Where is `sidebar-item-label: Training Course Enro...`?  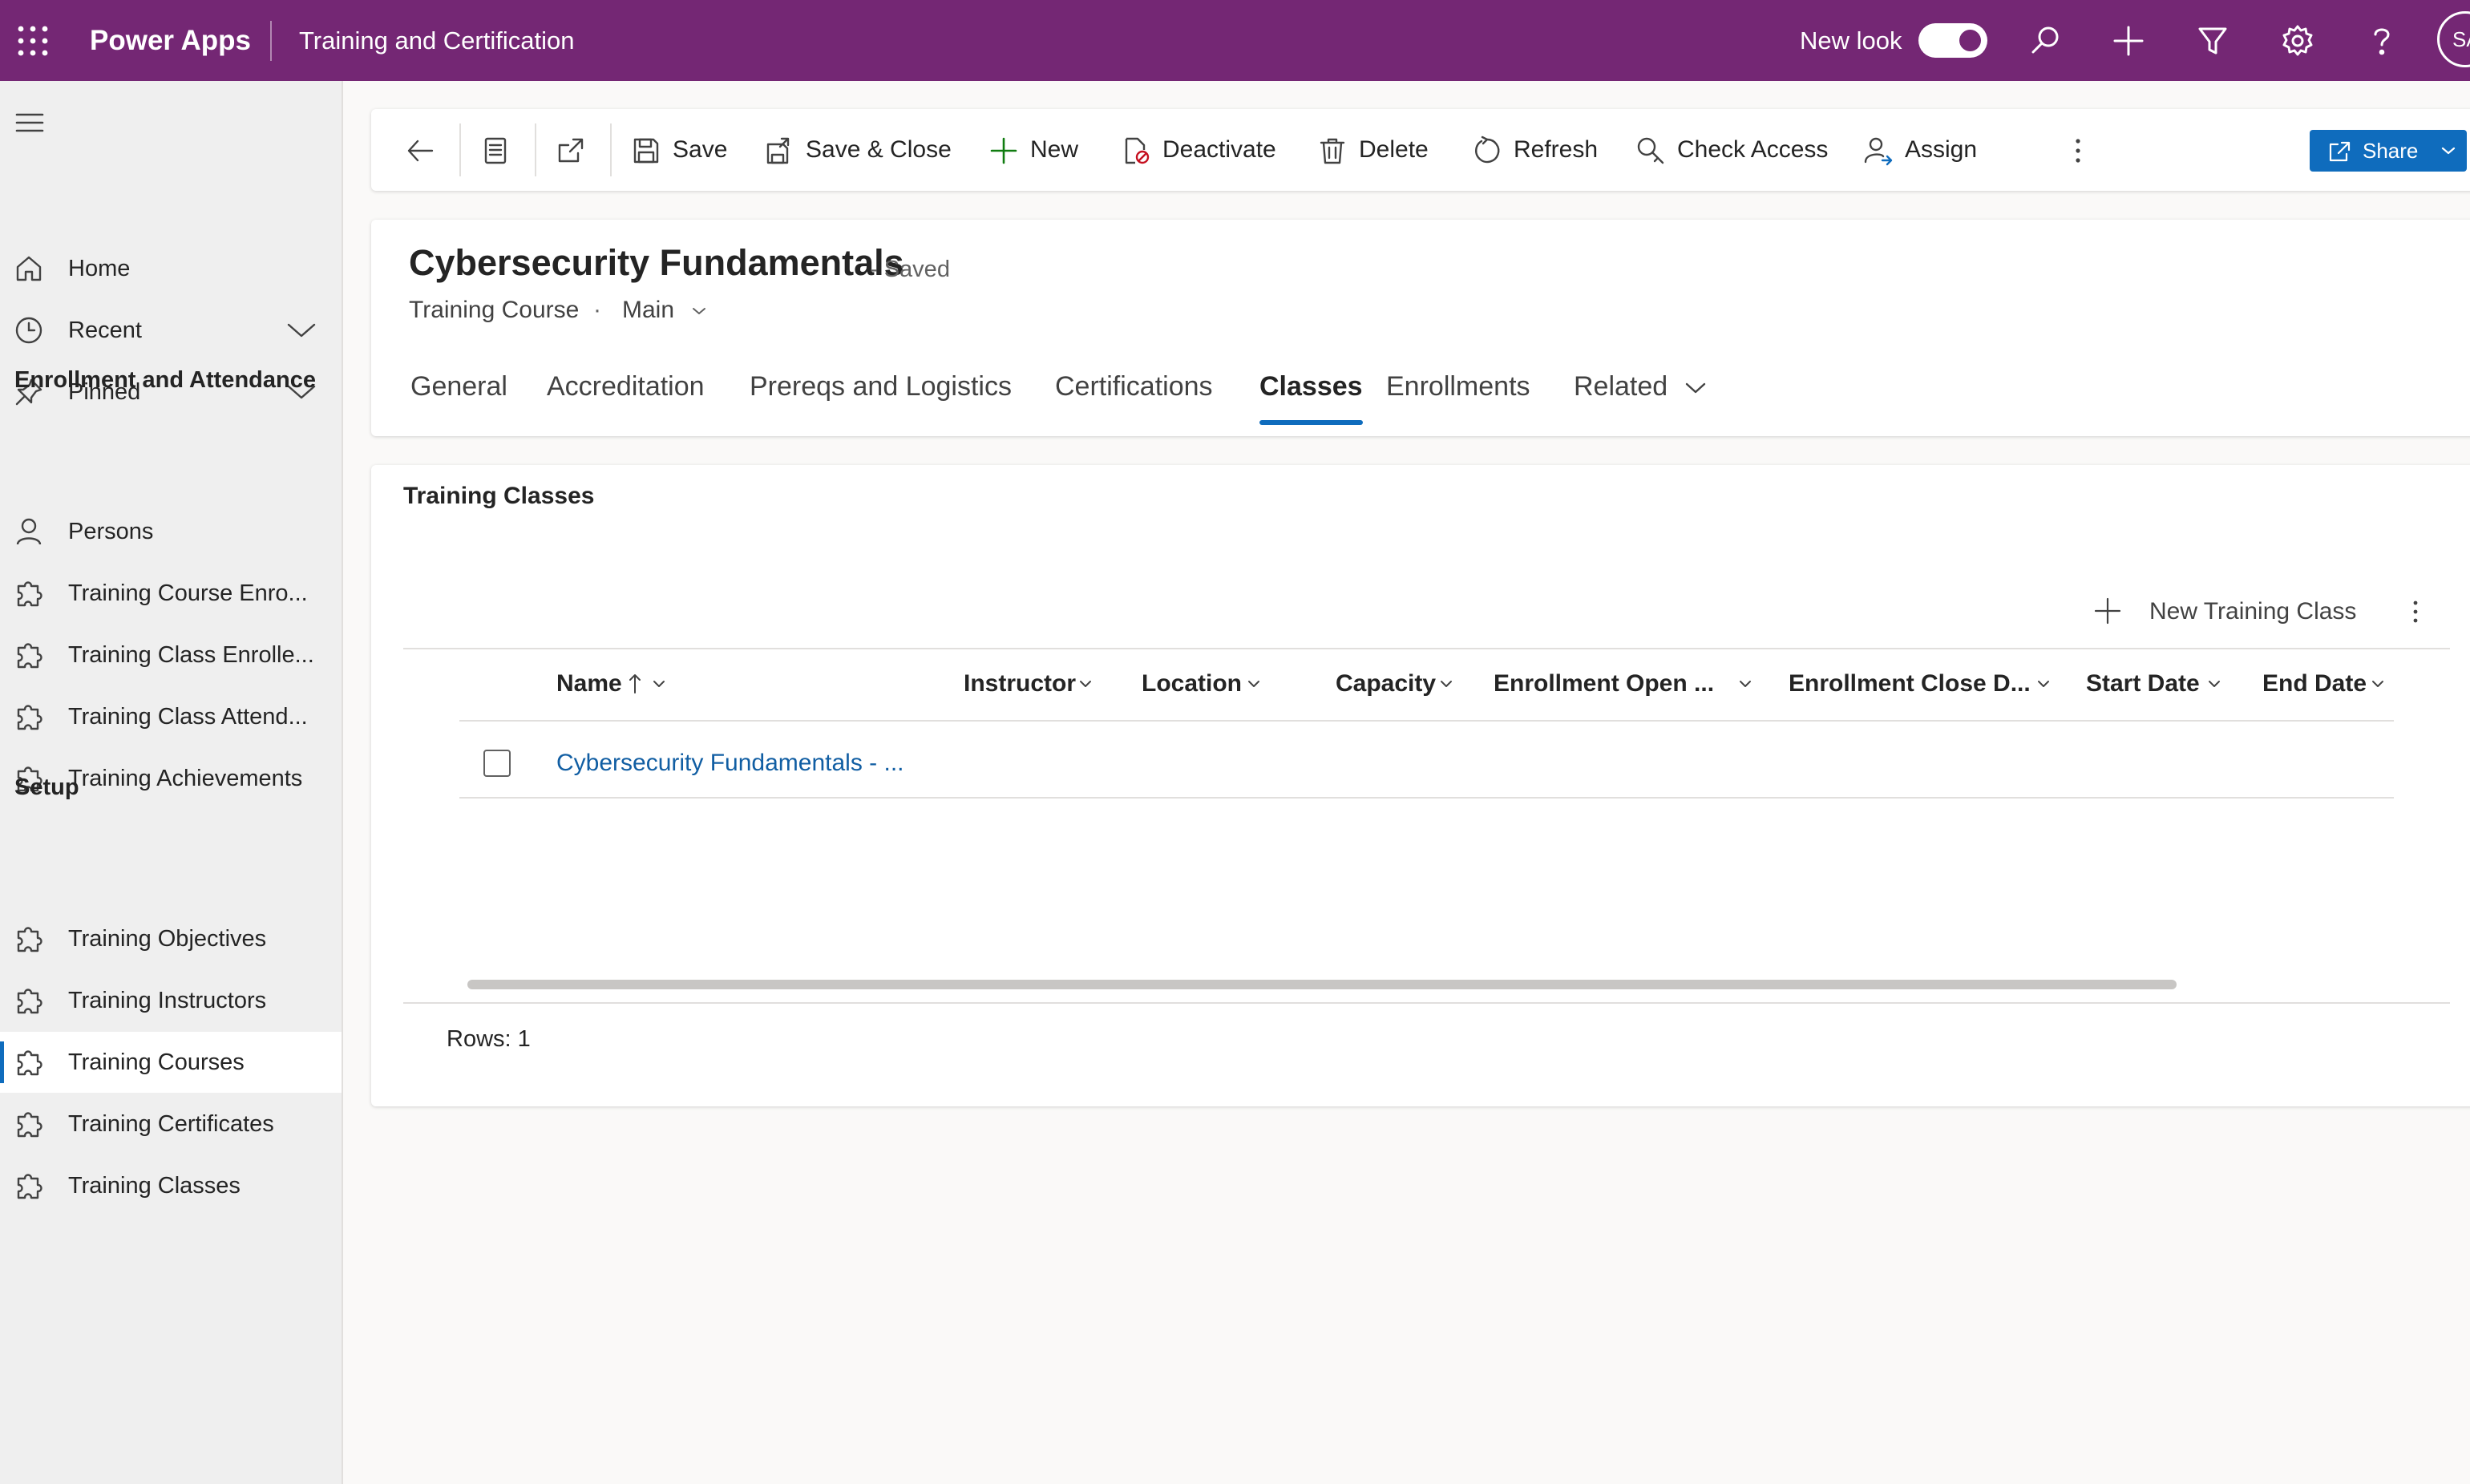 sidebar-item-label: Training Course Enro... is located at coordinates (188, 593).